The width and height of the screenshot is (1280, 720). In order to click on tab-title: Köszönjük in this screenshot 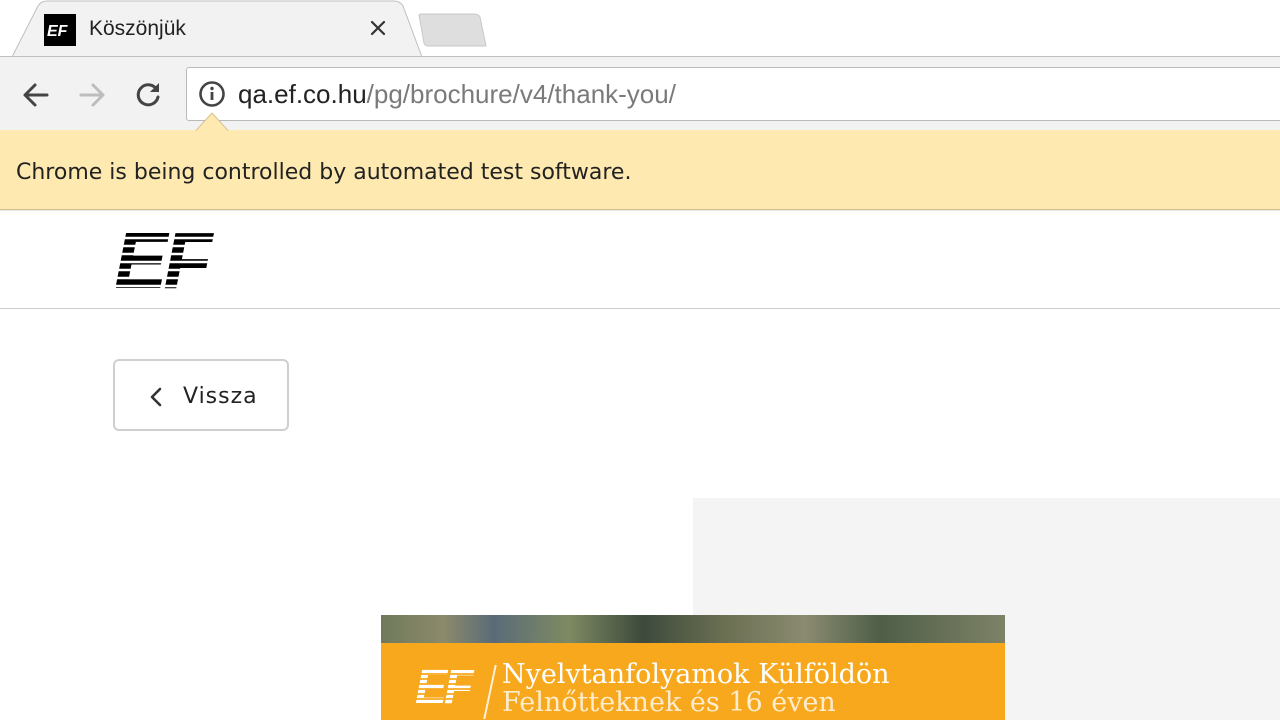, I will do `click(137, 28)`.